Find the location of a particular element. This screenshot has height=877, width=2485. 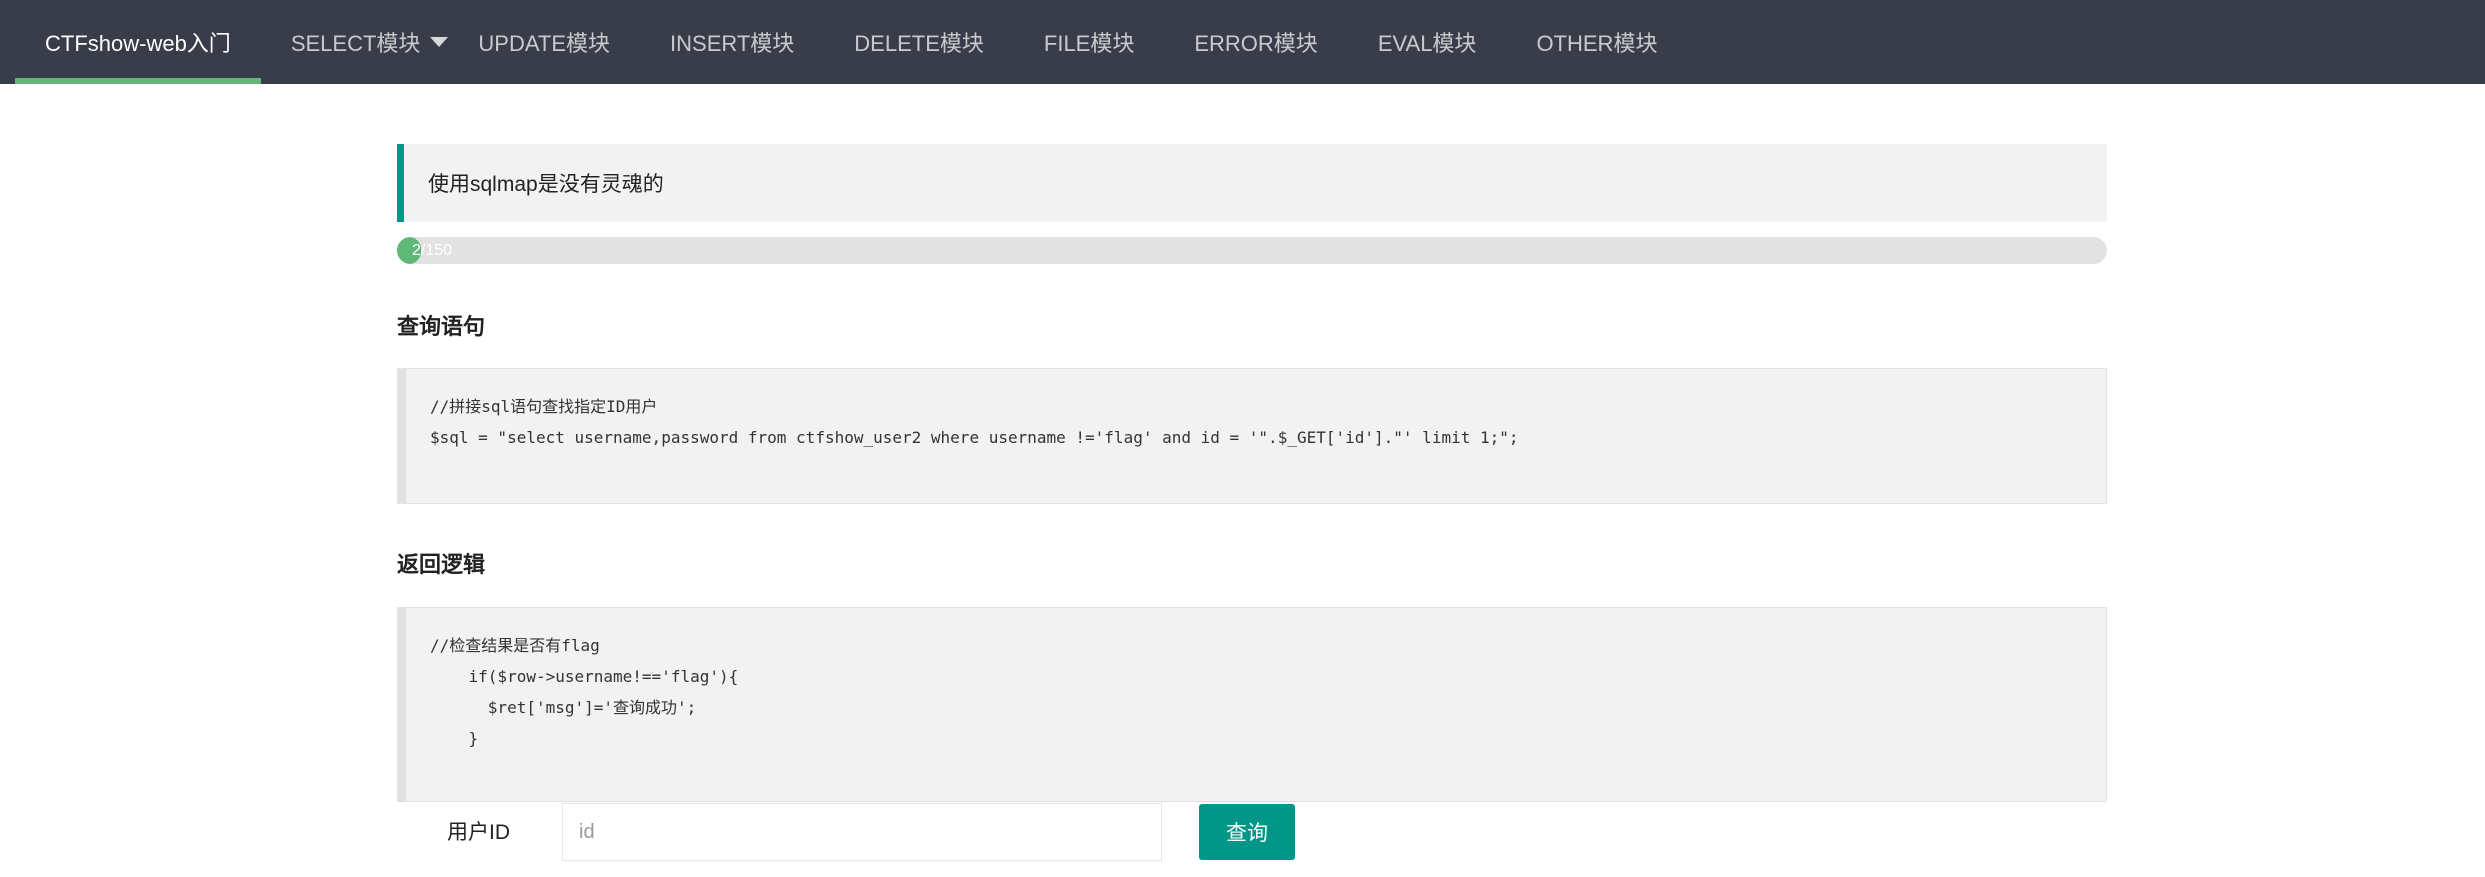

nav-item-eval: EVAL模块 is located at coordinates (1427, 42).